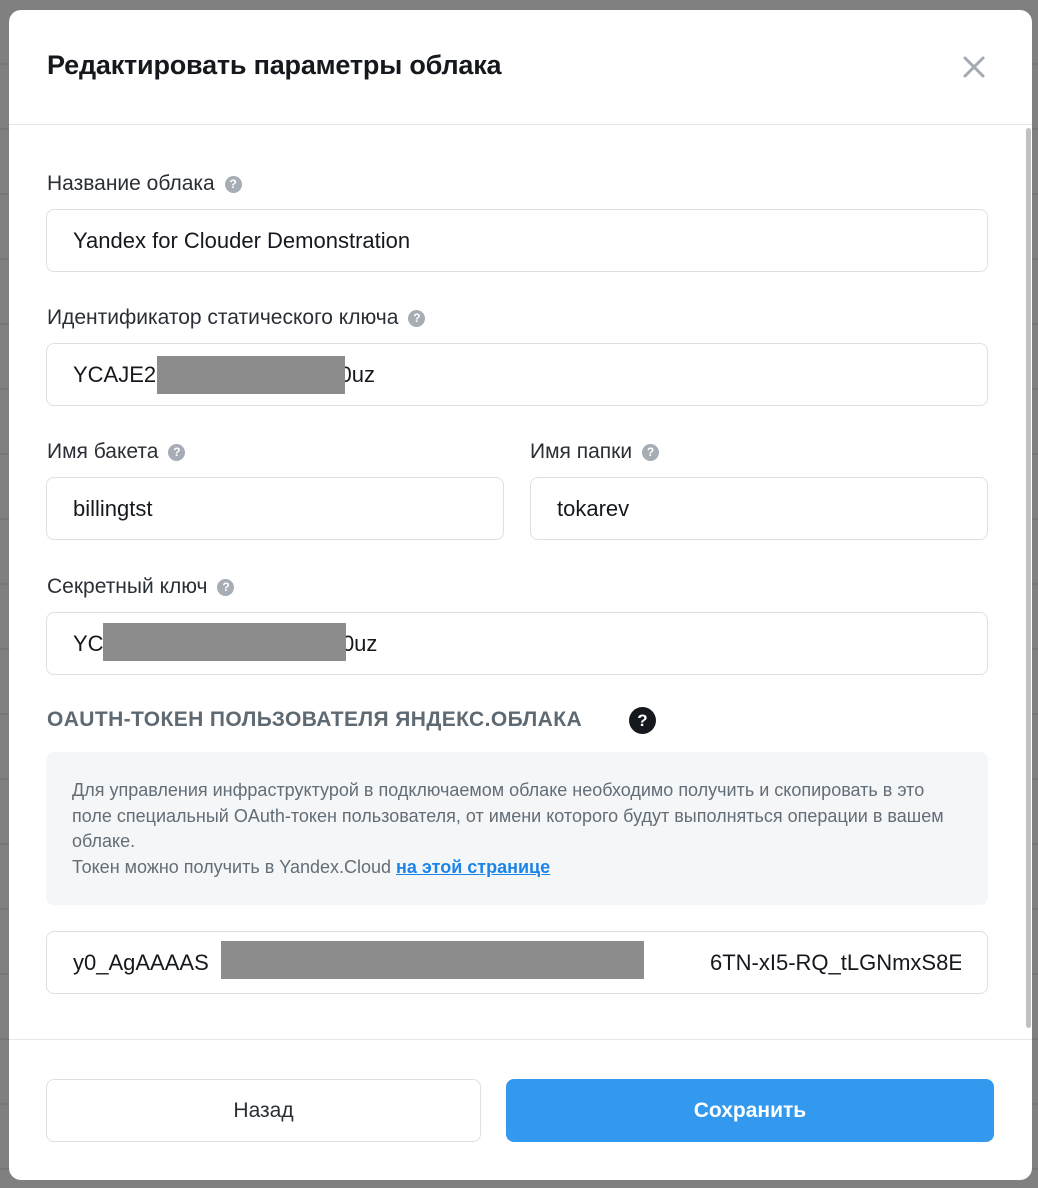 The height and width of the screenshot is (1188, 1038). I want to click on static-key-id-help-icon: ?, so click(417, 318).